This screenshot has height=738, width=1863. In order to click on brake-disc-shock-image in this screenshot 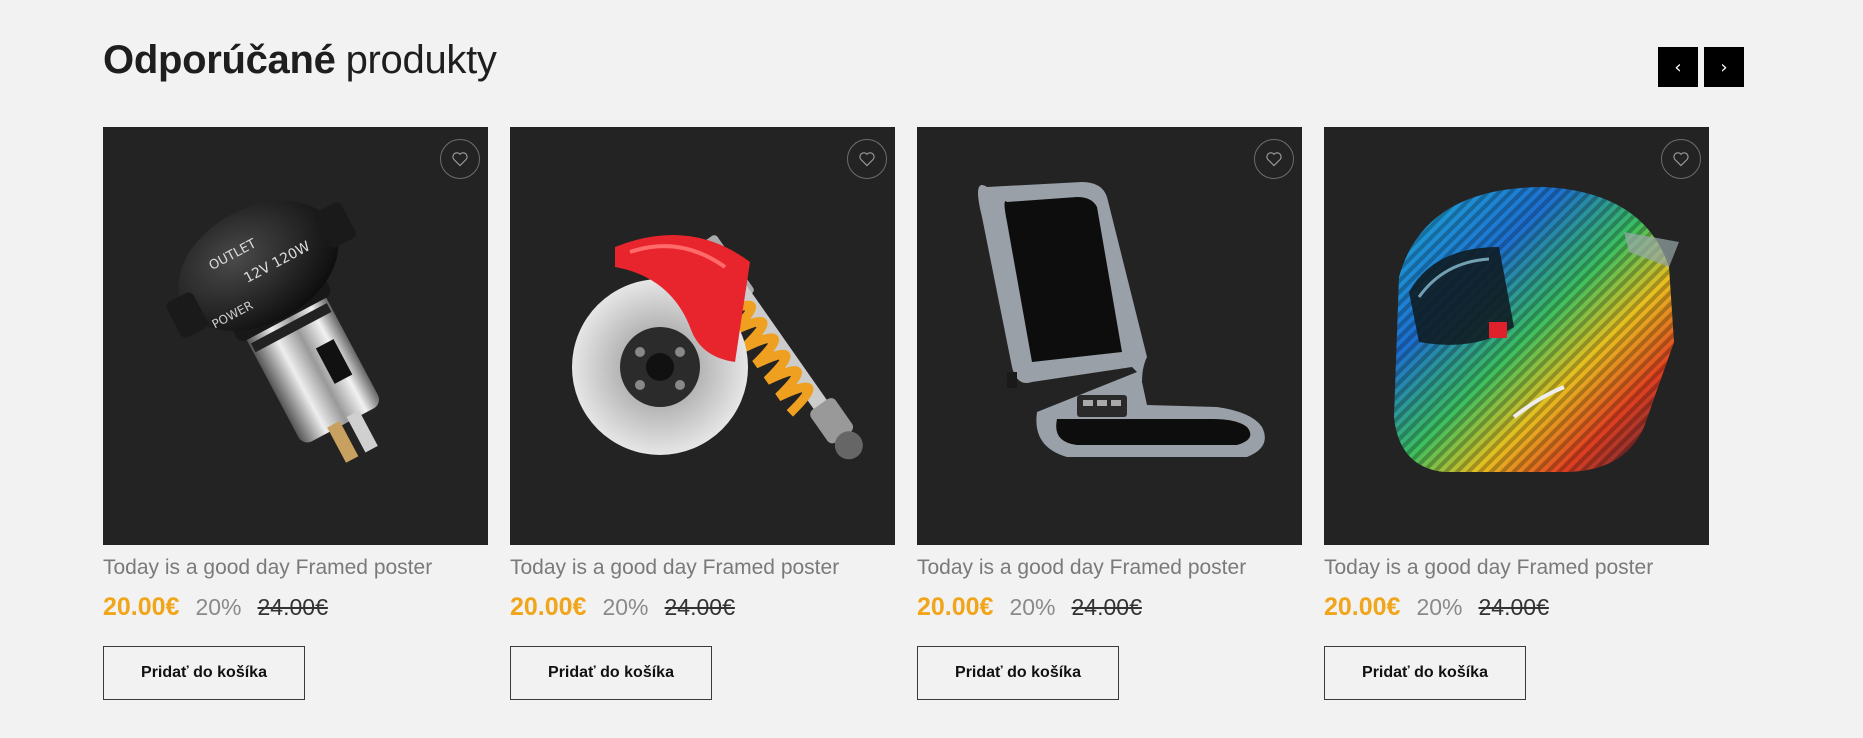, I will do `click(717, 347)`.